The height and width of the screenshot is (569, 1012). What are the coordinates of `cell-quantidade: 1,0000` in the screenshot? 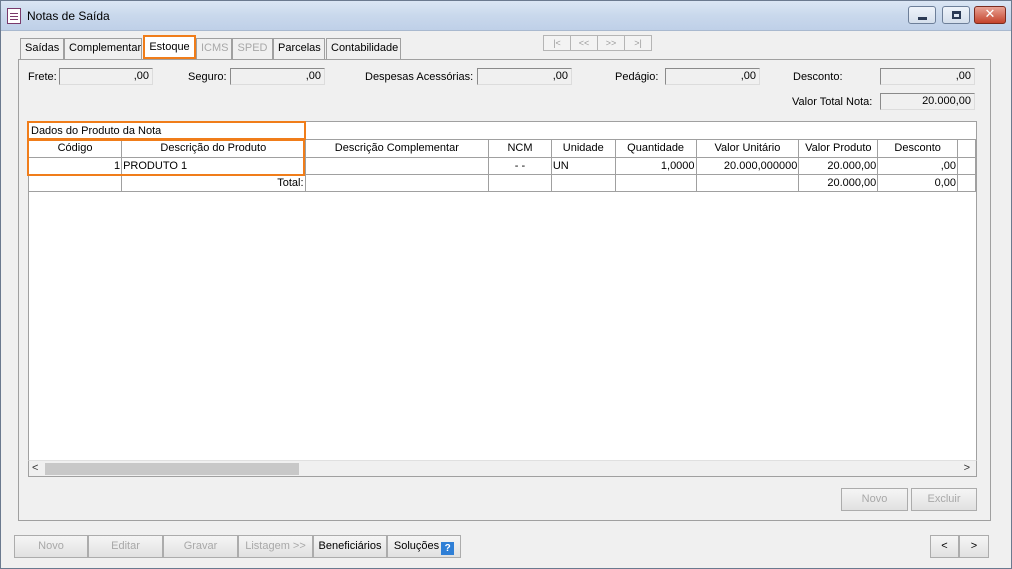 It's located at (656, 166).